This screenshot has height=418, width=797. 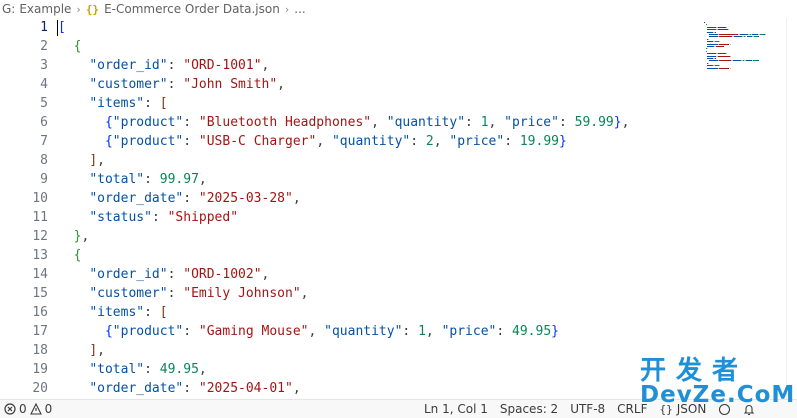 What do you see at coordinates (222, 65) in the screenshot?
I see `code-token: "ORD-1001"` at bounding box center [222, 65].